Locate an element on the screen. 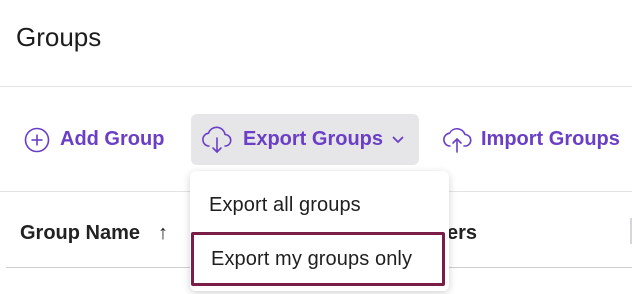  export-groups-button: Export Groups is located at coordinates (305, 139).